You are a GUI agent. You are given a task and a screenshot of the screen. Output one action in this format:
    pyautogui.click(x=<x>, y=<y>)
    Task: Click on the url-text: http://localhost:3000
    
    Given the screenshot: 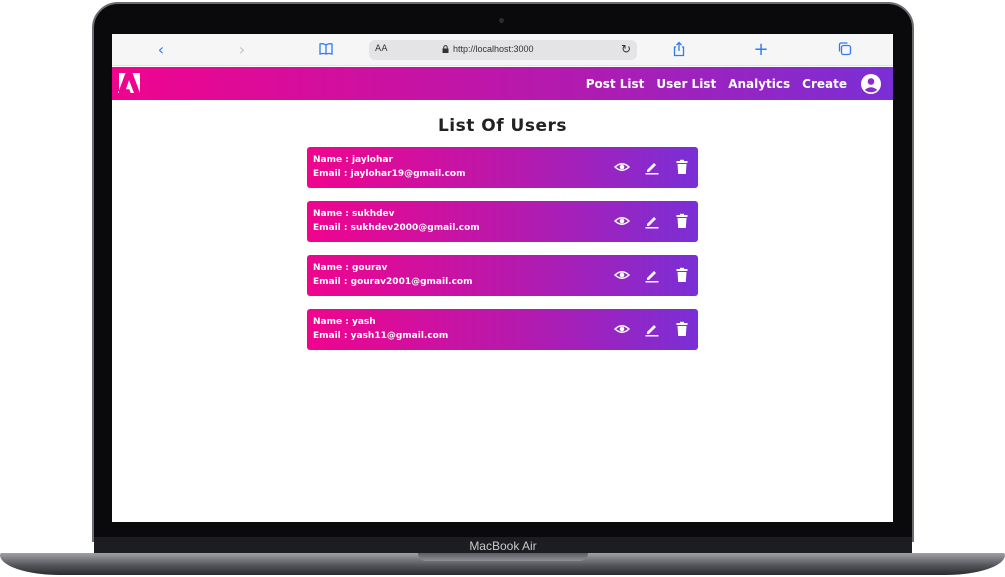 What is the action you would take?
    pyautogui.click(x=493, y=49)
    